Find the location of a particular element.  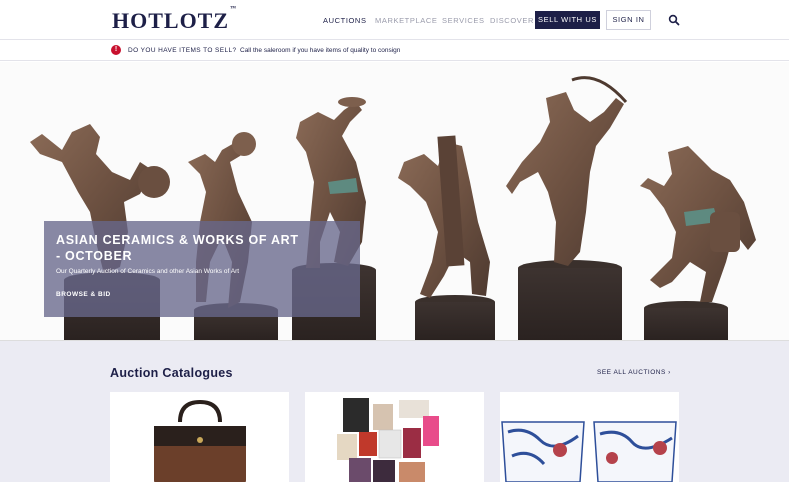

alert-icon: ! is located at coordinates (116, 50).